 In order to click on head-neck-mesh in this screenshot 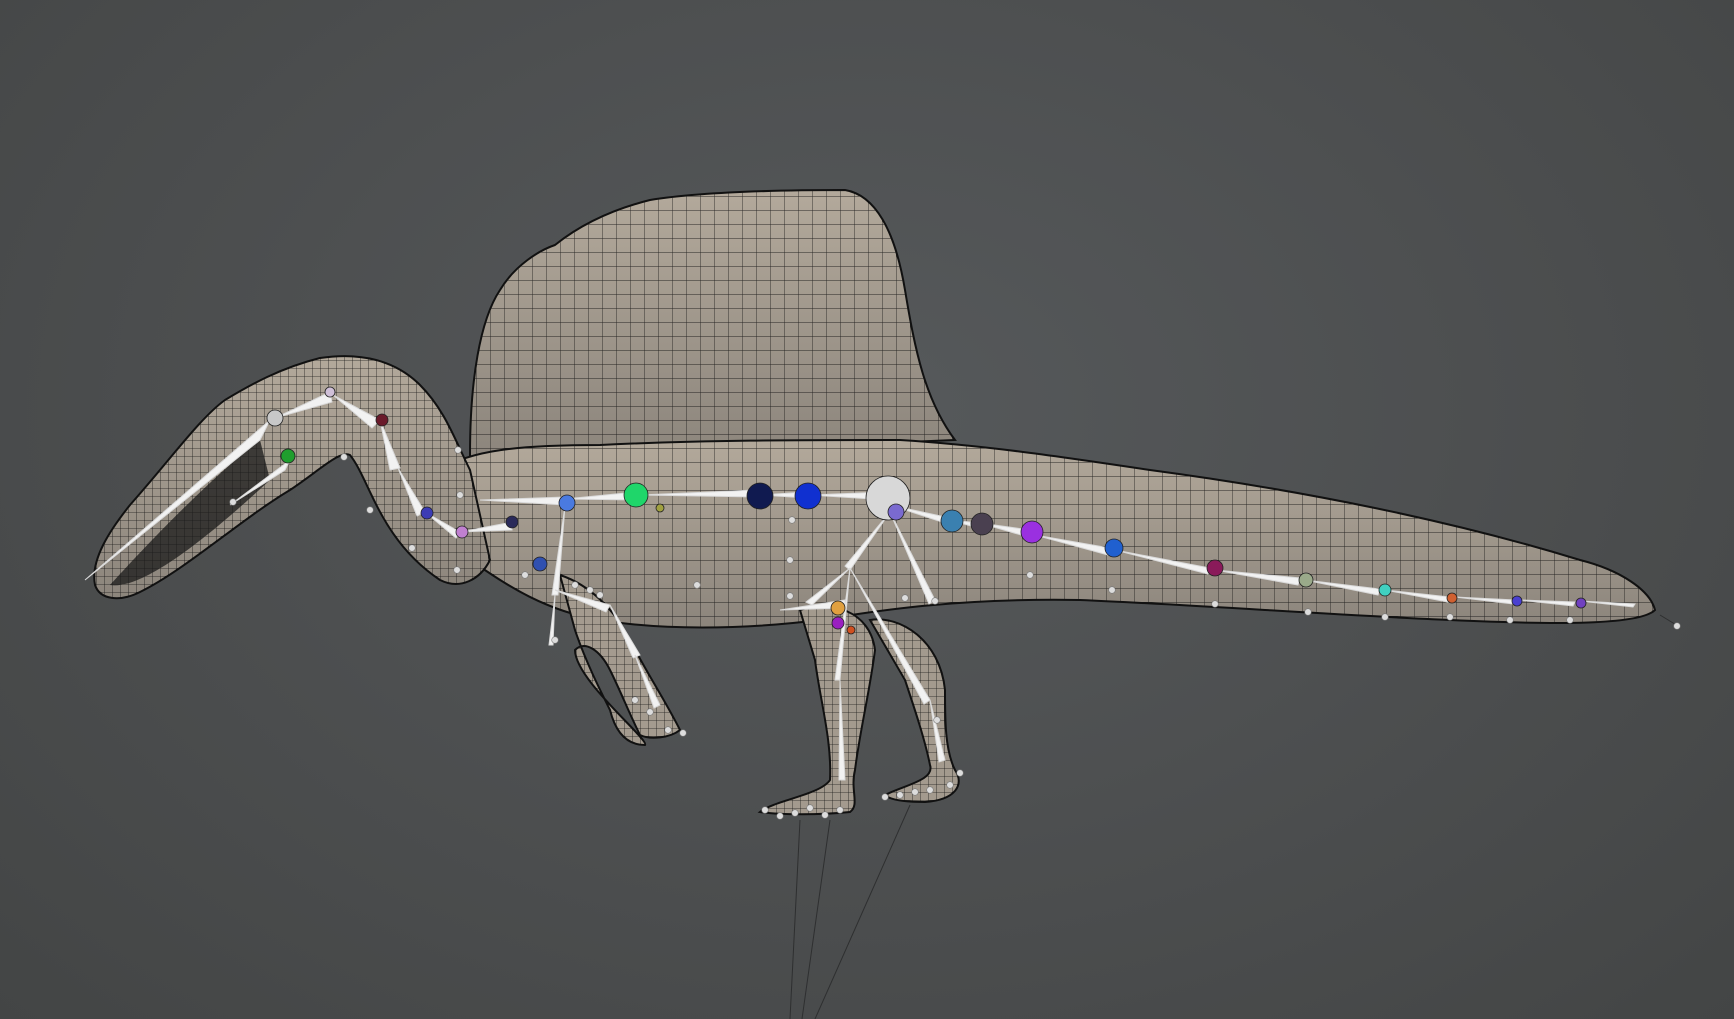, I will do `click(292, 477)`.